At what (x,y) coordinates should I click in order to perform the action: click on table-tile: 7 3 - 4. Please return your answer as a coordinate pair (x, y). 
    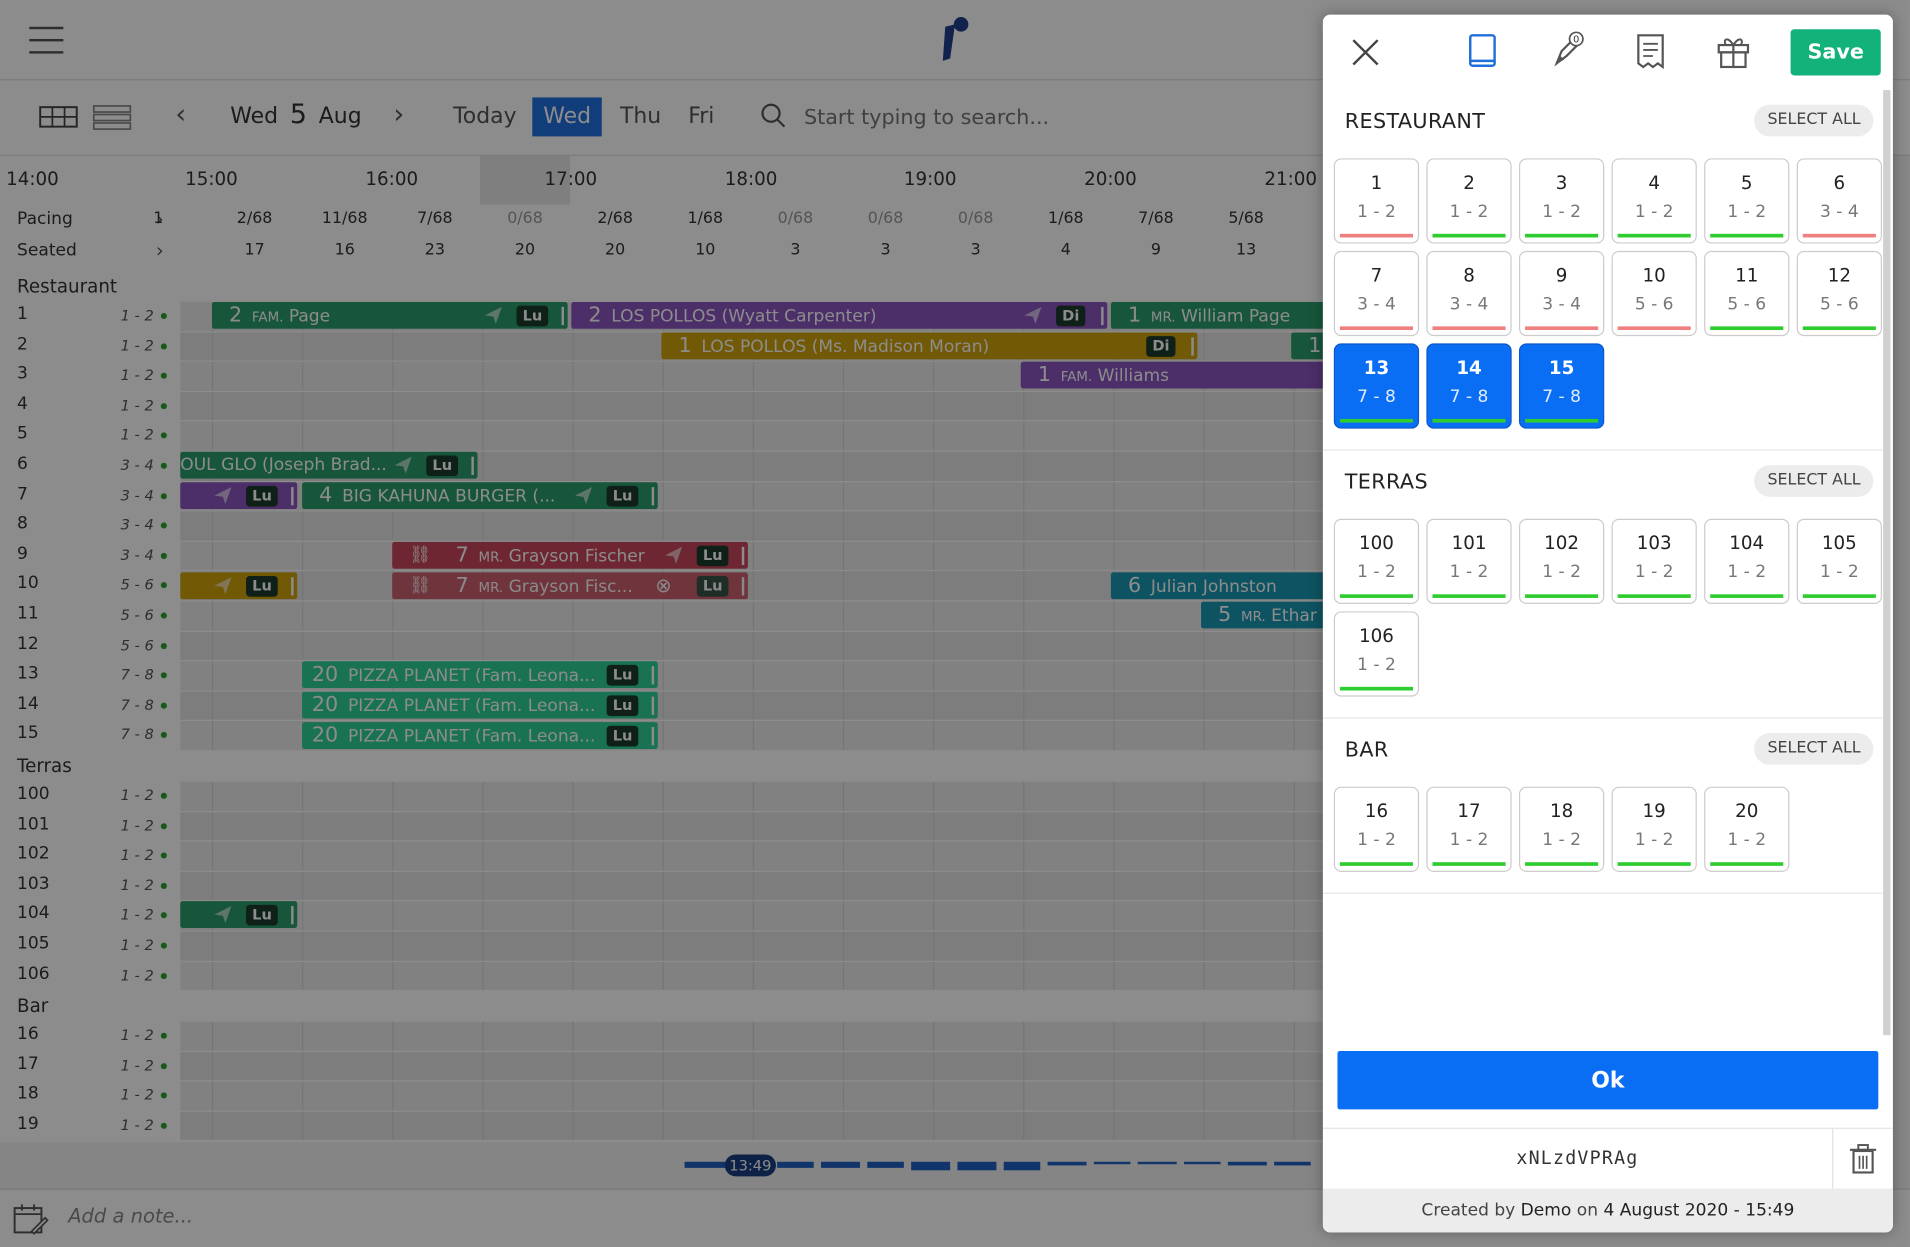
    Looking at the image, I should click on (1376, 293).